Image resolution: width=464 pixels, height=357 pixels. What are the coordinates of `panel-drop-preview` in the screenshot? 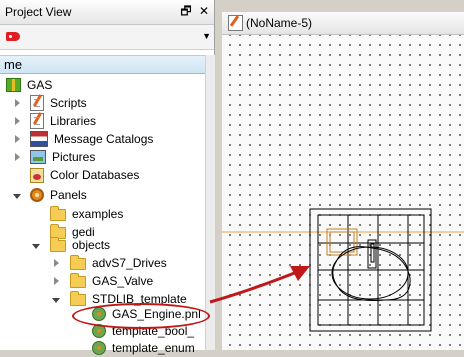 It's located at (370, 270).